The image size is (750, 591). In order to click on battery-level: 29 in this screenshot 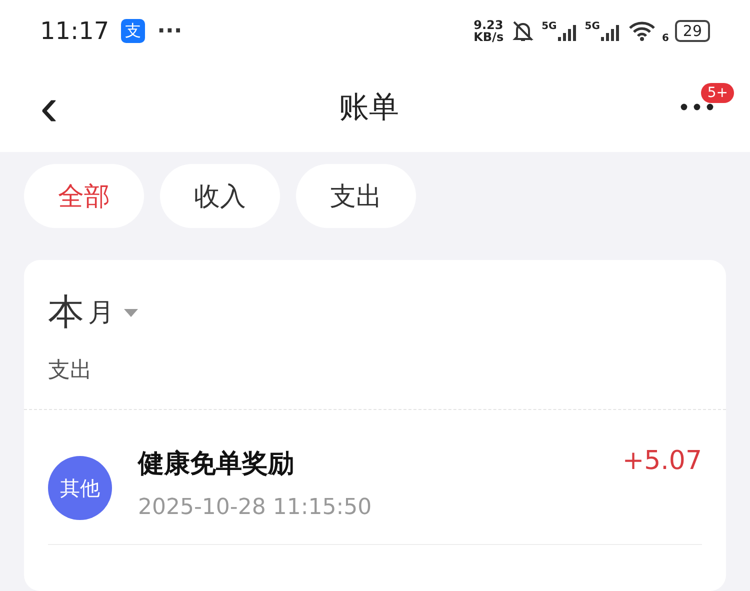, I will do `click(692, 31)`.